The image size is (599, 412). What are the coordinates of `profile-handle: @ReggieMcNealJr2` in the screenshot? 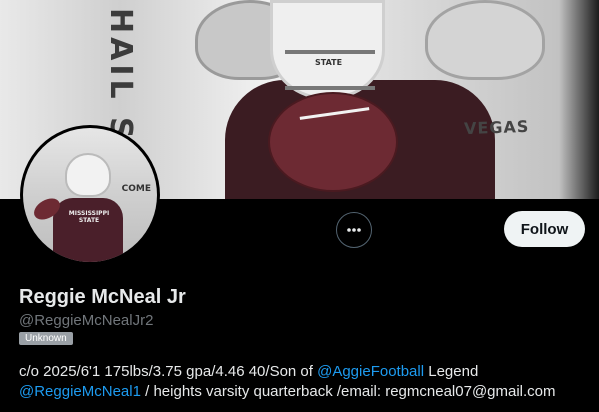 It's located at (86, 320).